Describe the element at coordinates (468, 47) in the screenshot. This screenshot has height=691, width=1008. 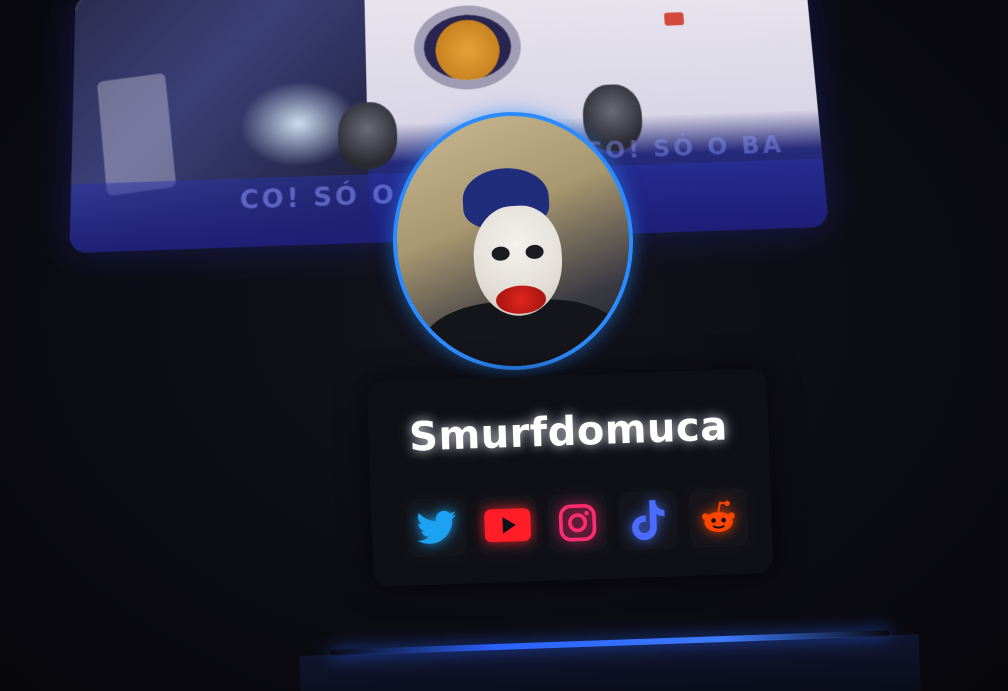
I see `banner-mascot-logo` at that location.